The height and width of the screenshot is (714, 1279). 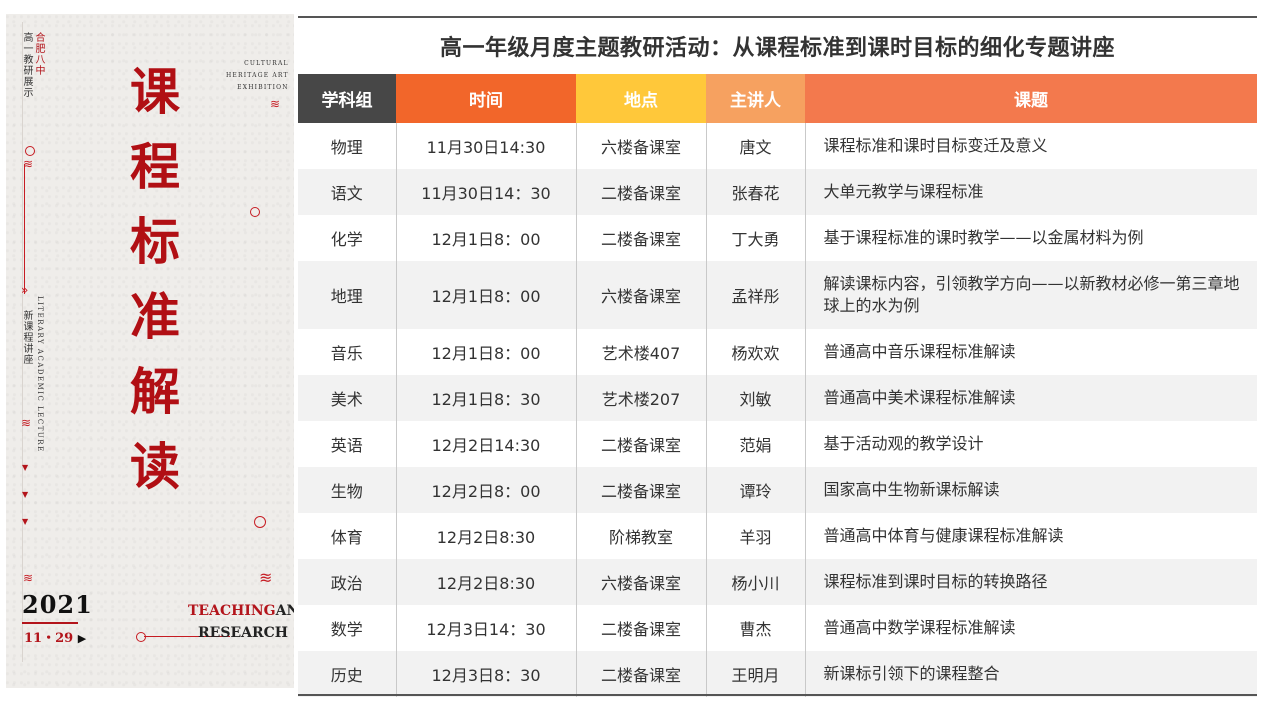 What do you see at coordinates (24, 229) in the screenshot?
I see `poster-red-rule` at bounding box center [24, 229].